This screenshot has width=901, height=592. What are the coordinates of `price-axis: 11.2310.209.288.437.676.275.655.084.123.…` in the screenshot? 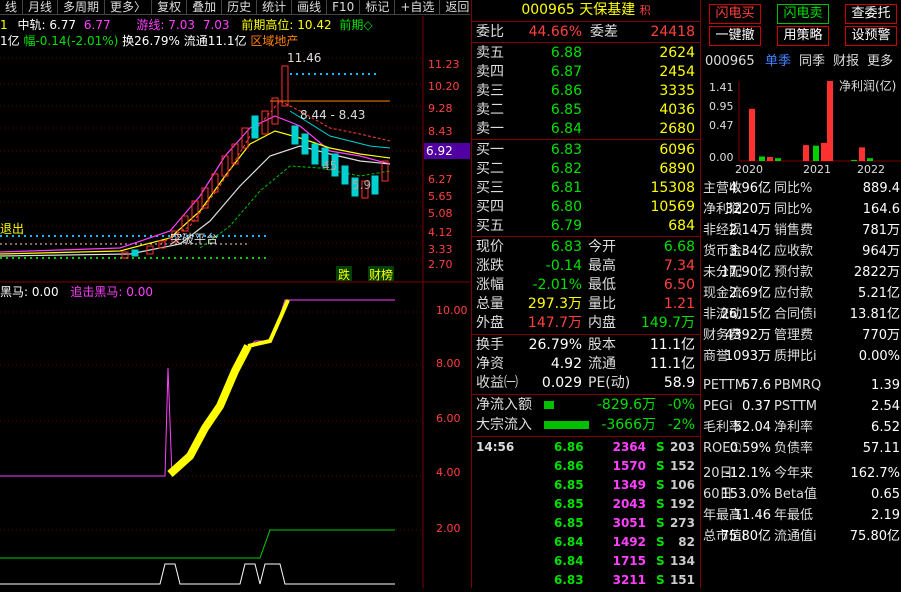 It's located at (449, 160).